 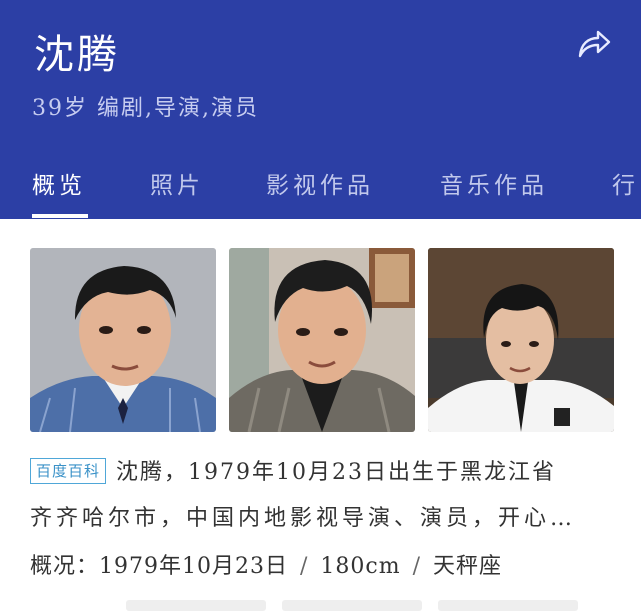 I want to click on overview-label: 概况：, so click(x=65, y=566).